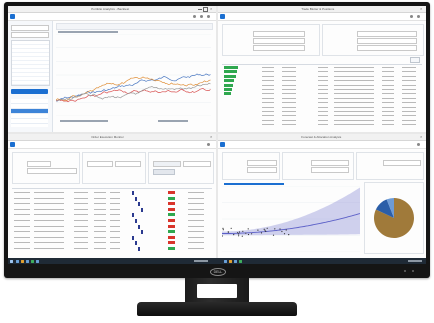  What do you see at coordinates (279, 41) in the screenshot?
I see `book-select` at bounding box center [279, 41].